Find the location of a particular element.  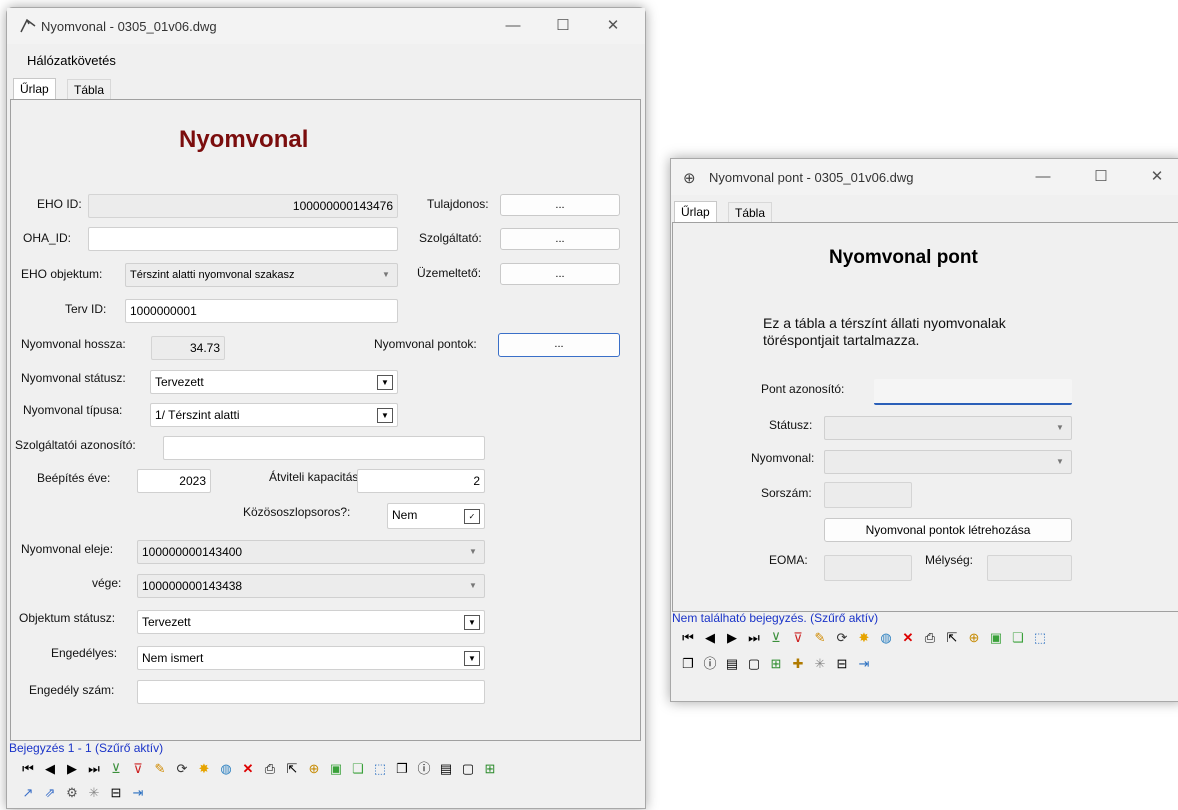

terv-id-field: 1000000001 is located at coordinates (261, 311).